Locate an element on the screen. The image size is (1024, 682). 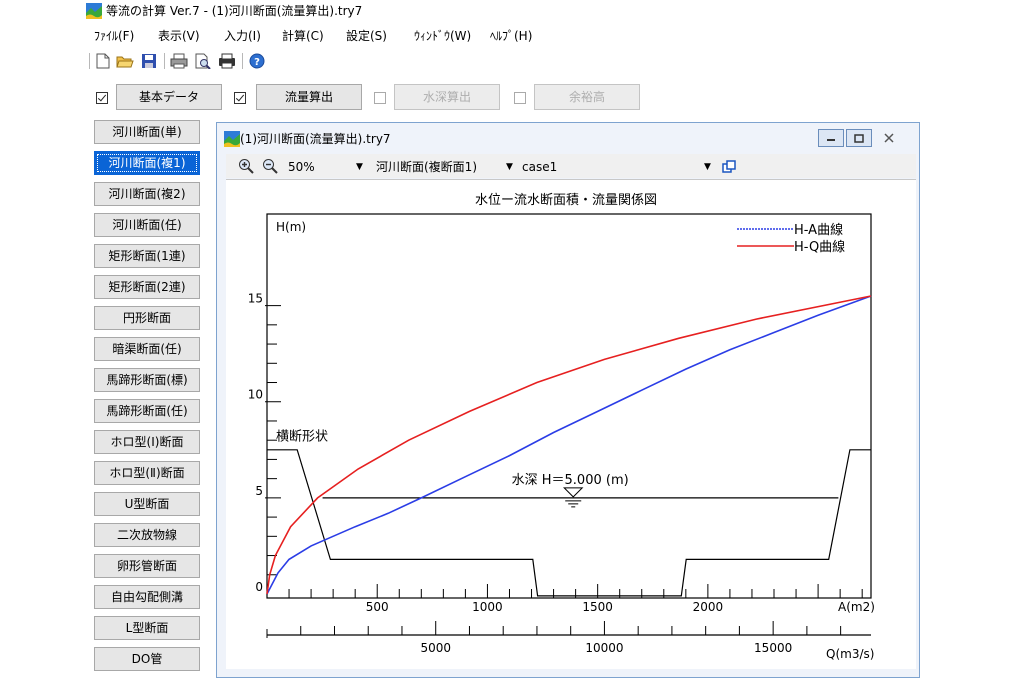
copy-window-icon is located at coordinates (729, 168).